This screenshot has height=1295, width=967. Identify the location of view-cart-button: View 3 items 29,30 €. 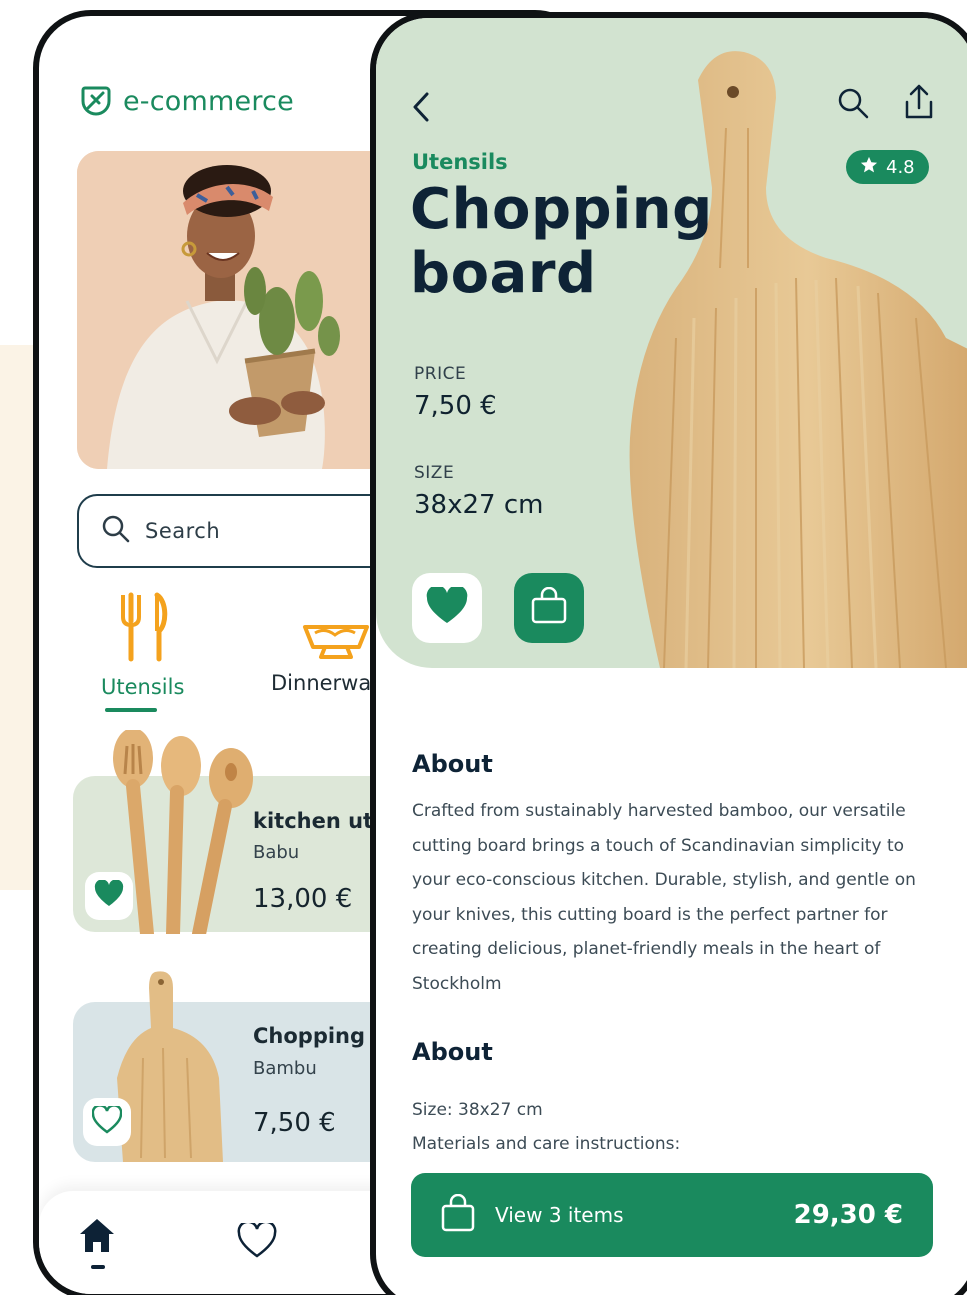
(672, 1215).